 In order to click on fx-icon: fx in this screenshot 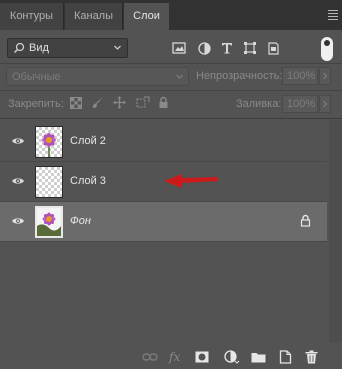, I will do `click(176, 357)`.